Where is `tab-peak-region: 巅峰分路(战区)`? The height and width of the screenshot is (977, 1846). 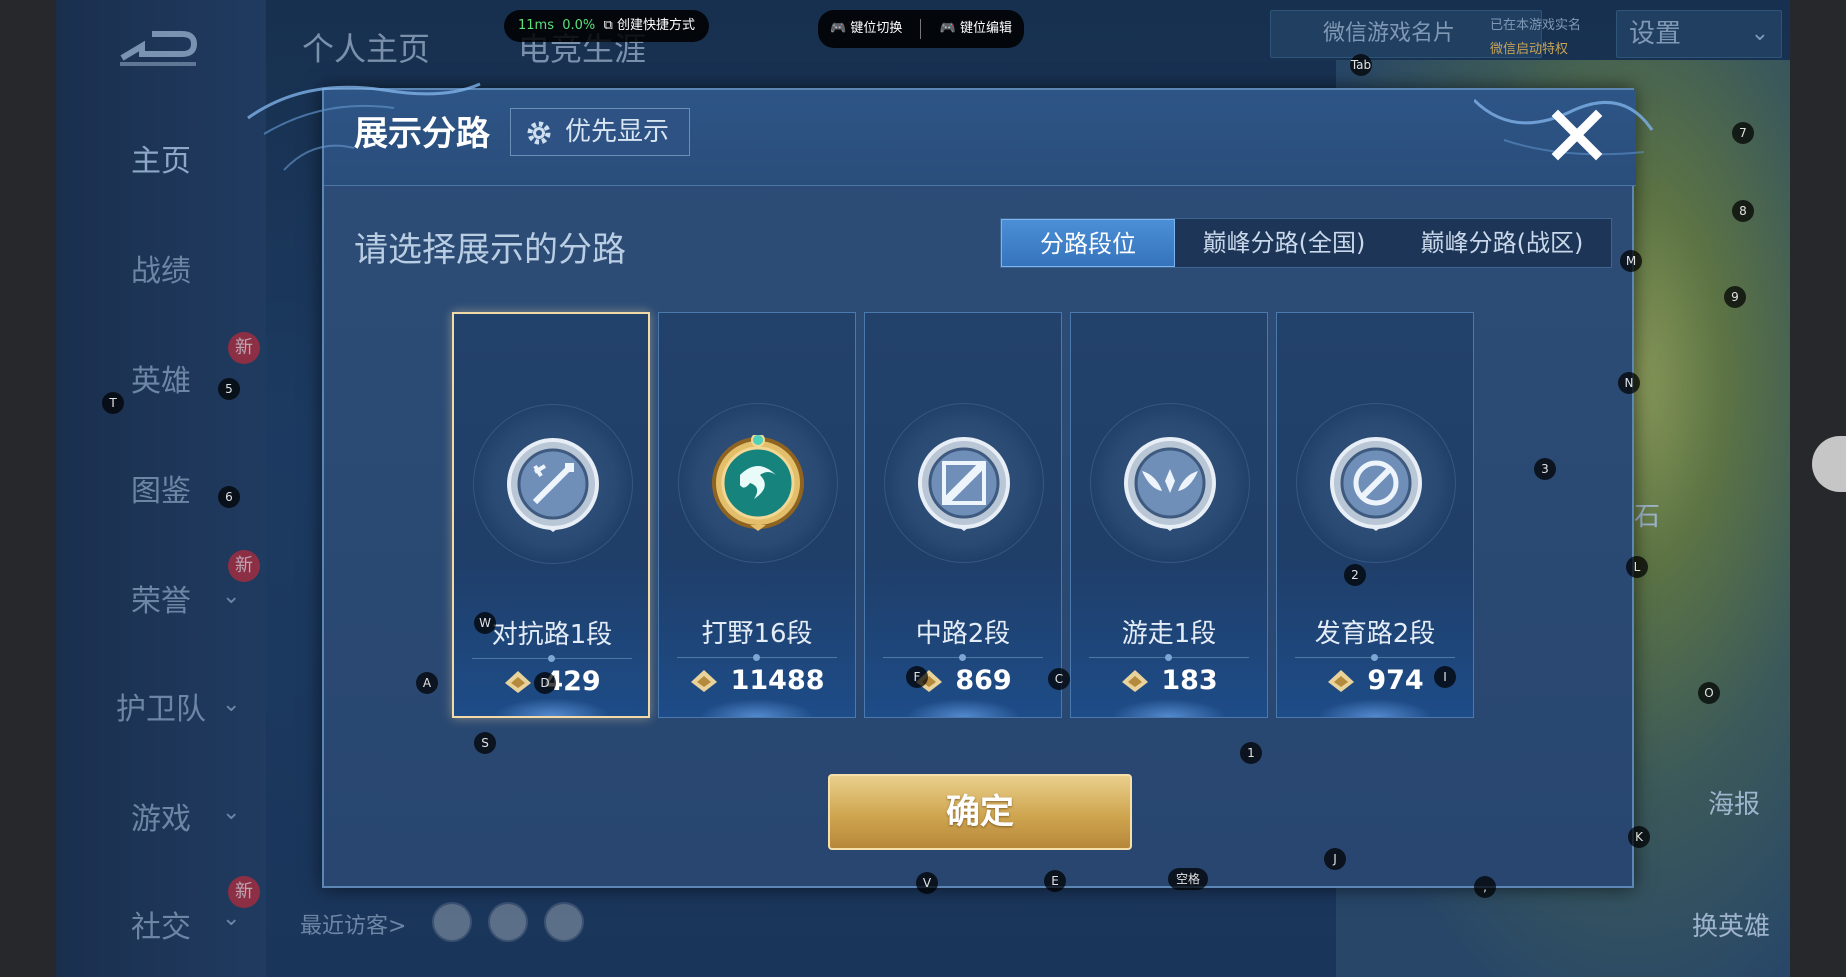
tab-peak-region: 巅峰分路(战区) is located at coordinates (1502, 243).